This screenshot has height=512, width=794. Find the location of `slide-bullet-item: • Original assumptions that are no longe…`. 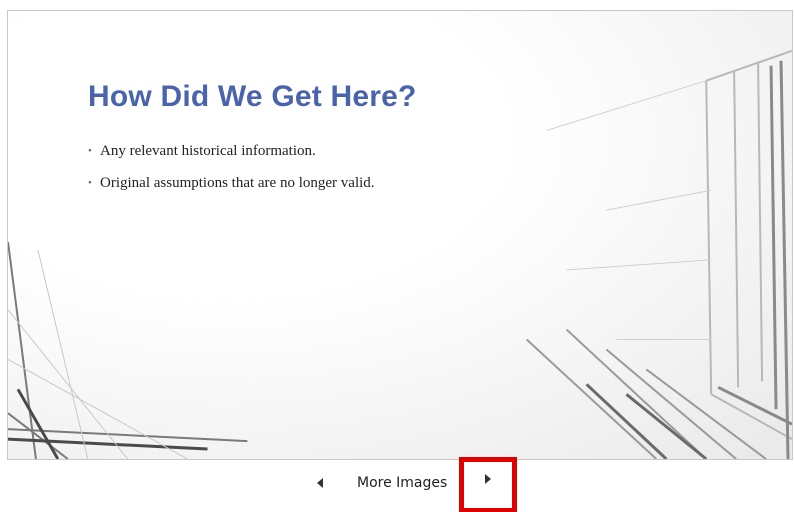

slide-bullet-item: • Original assumptions that are no longe… is located at coordinates (231, 183).